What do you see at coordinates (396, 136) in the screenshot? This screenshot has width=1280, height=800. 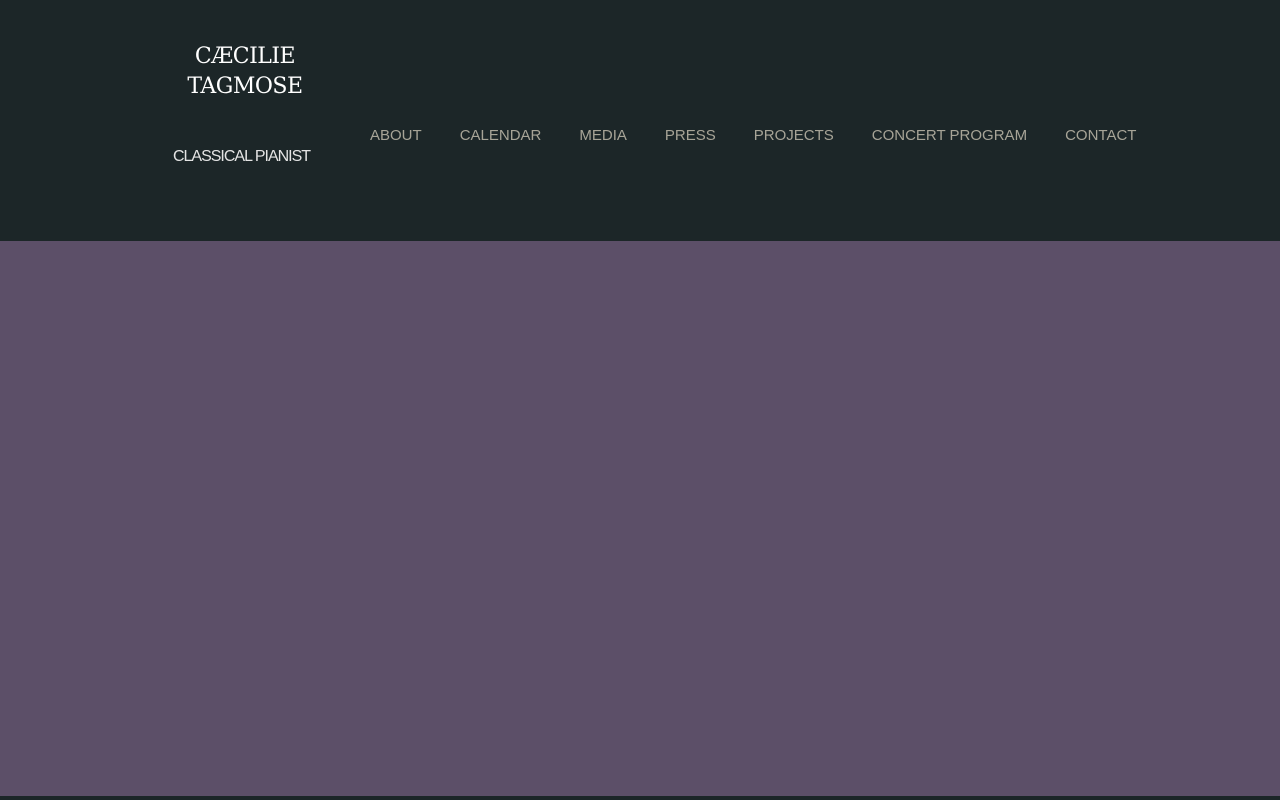 I see `nav-about: ABOUT` at bounding box center [396, 136].